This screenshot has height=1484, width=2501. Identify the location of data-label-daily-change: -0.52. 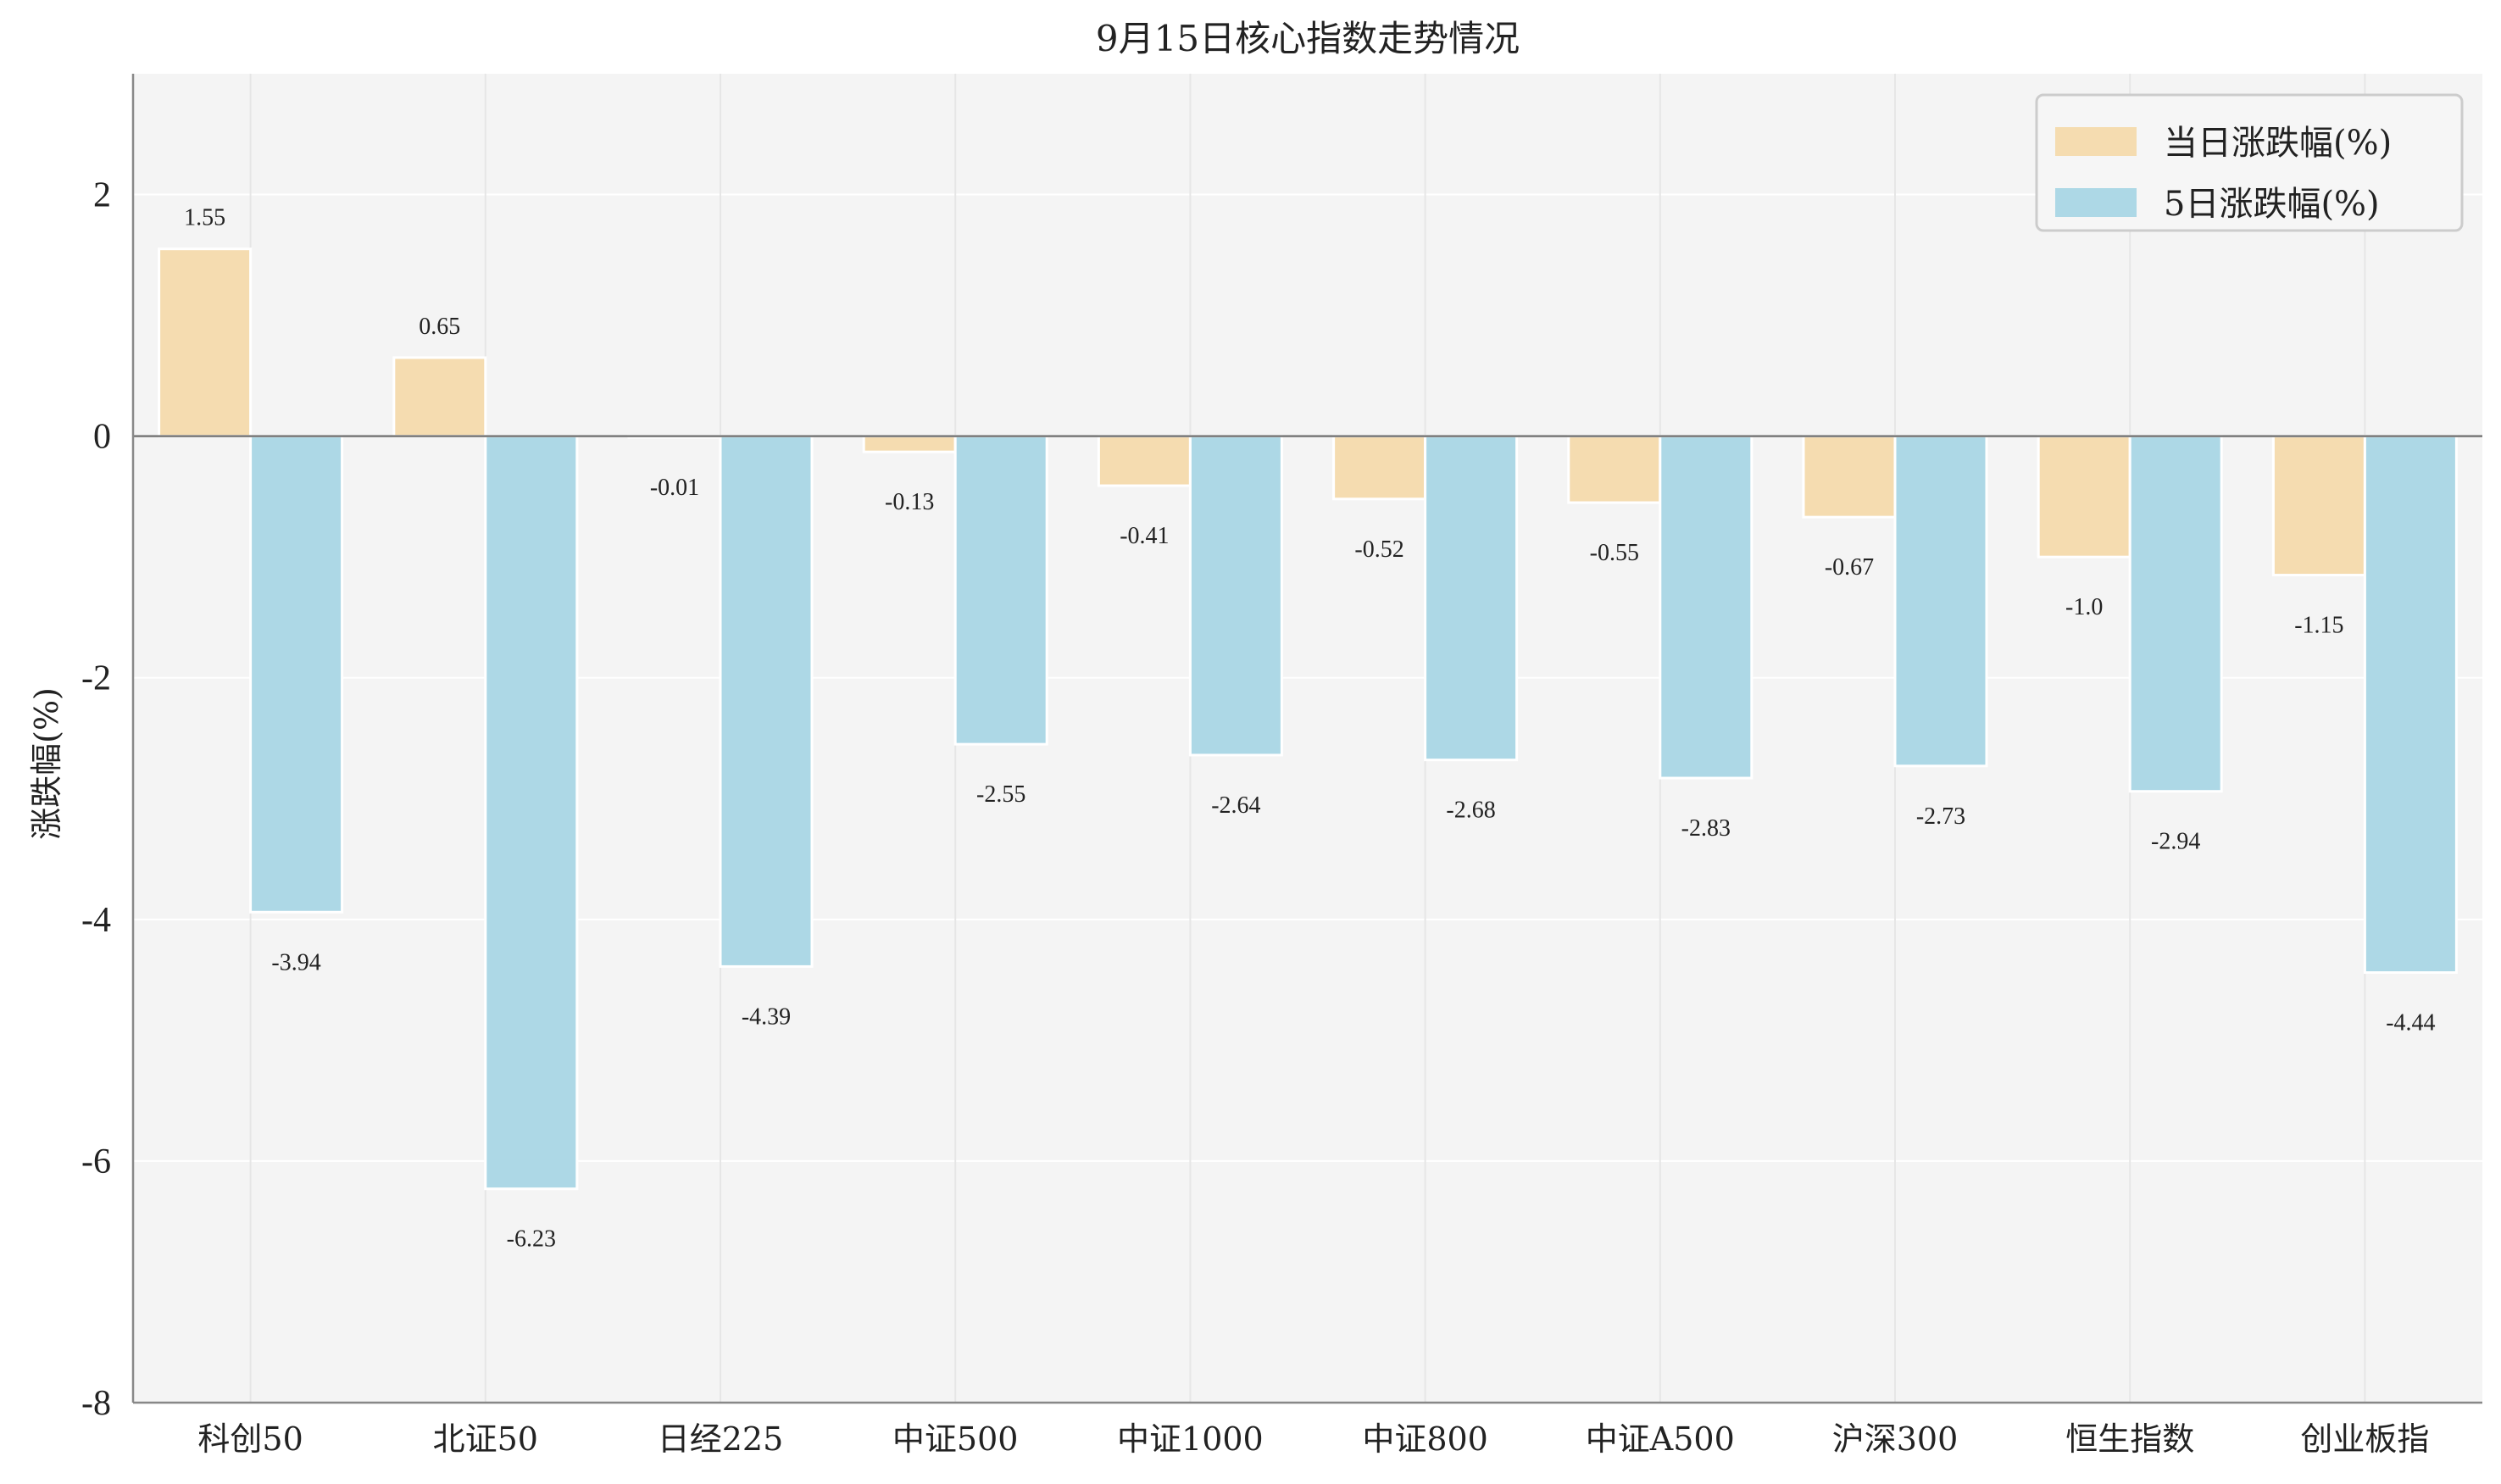
(1378, 550).